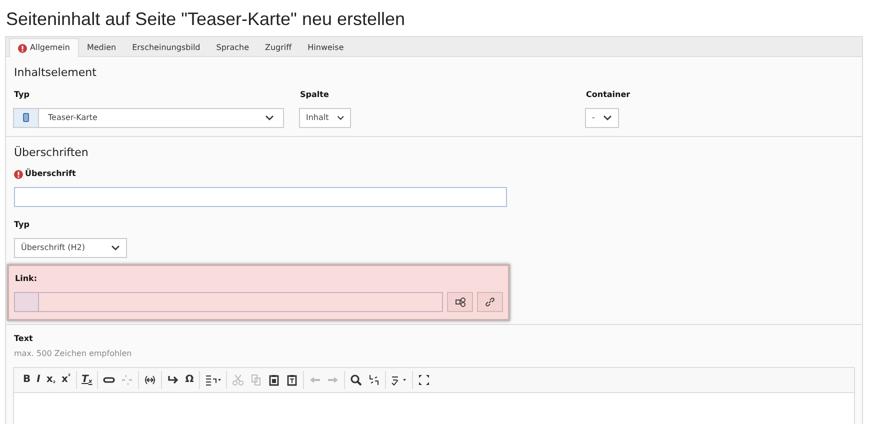  What do you see at coordinates (150, 380) in the screenshot?
I see `anchor-bracket-icon` at bounding box center [150, 380].